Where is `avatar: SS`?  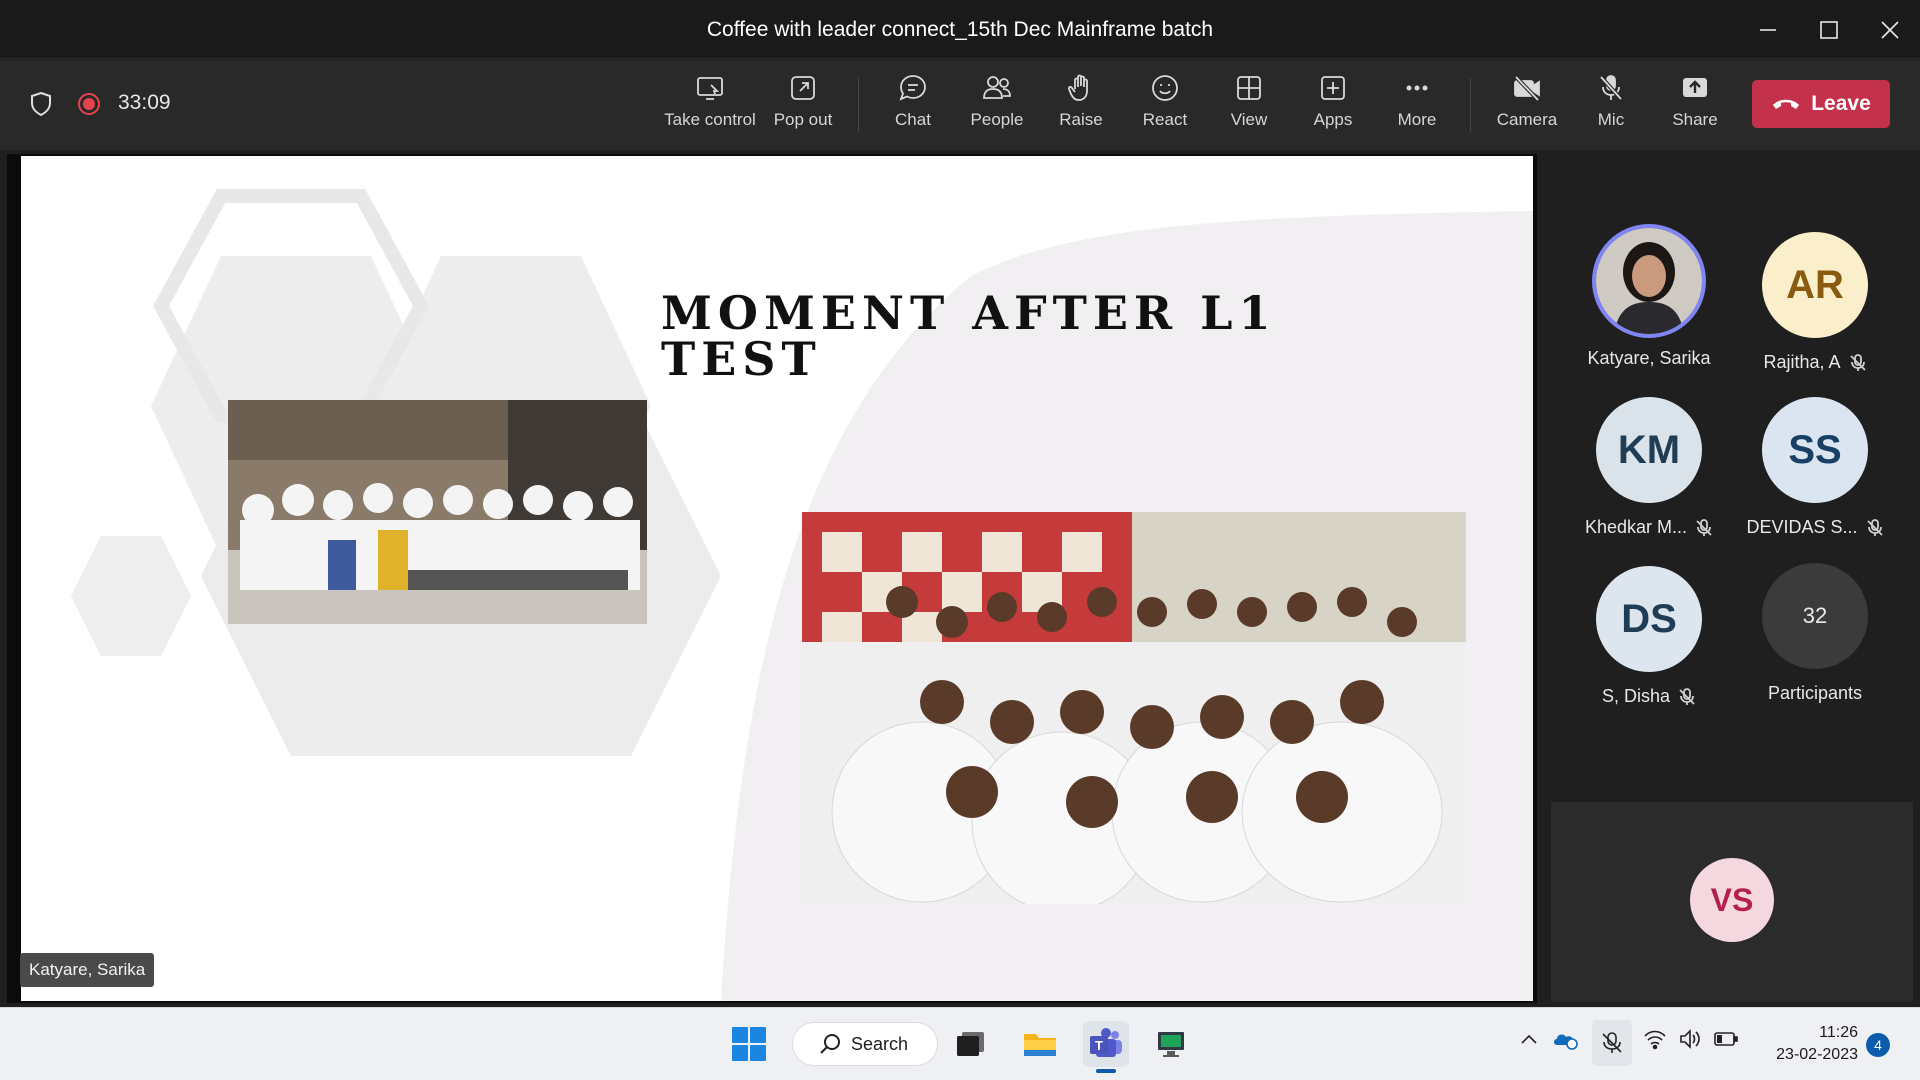 avatar: SS is located at coordinates (1815, 450).